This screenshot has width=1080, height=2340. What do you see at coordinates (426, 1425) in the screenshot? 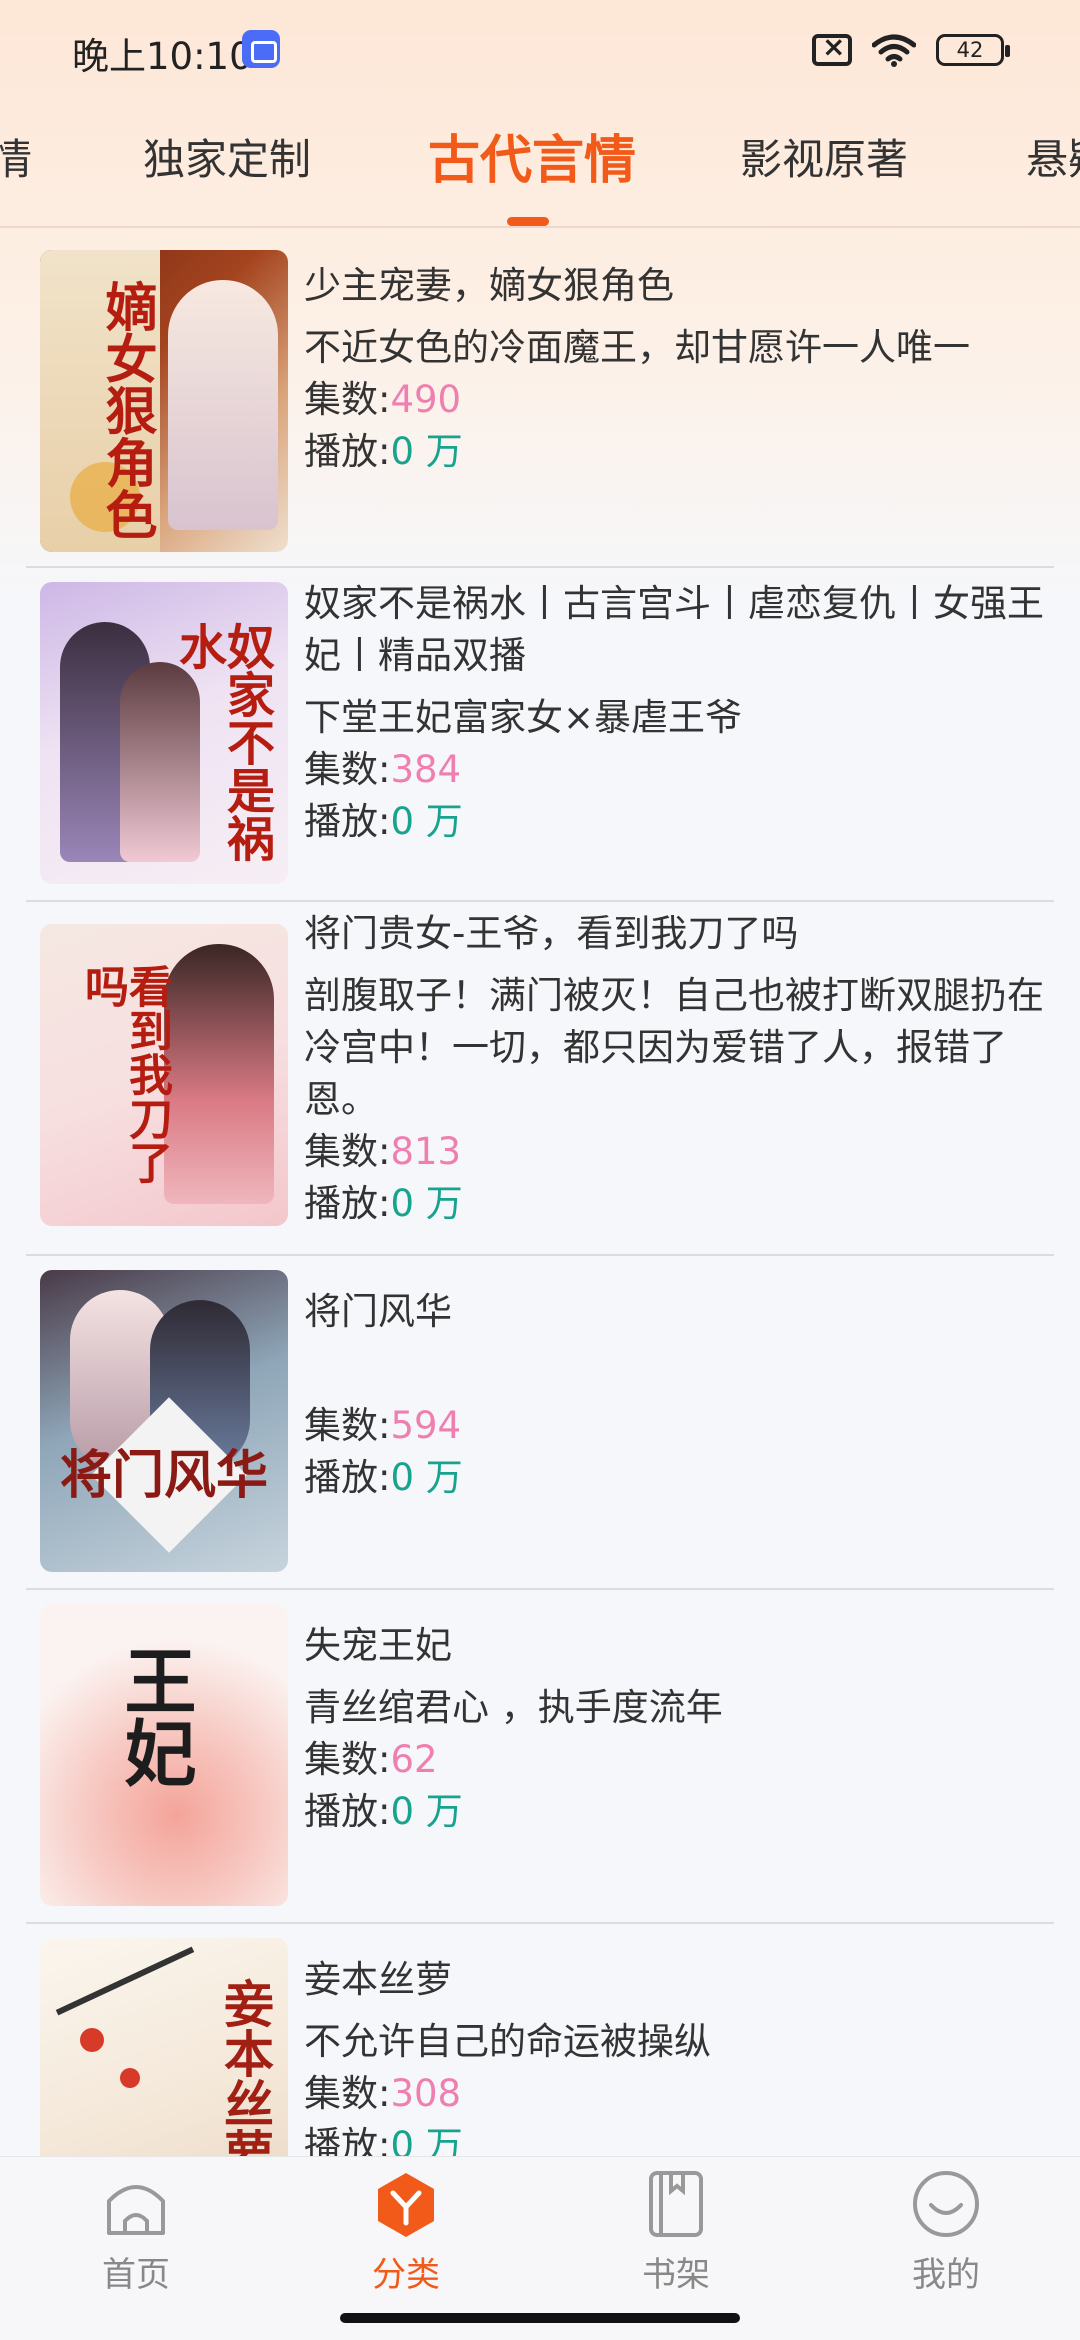
I see `episode-value: 594` at bounding box center [426, 1425].